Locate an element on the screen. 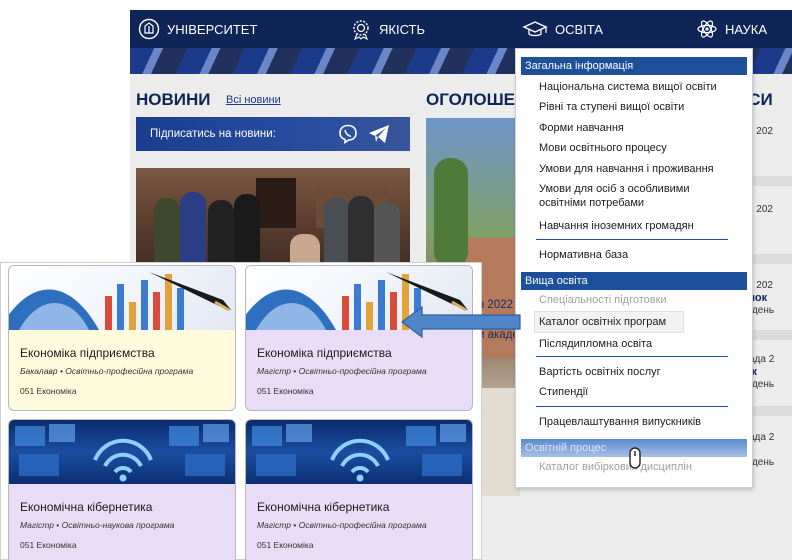  pointer-arrow-icon is located at coordinates (461, 322).